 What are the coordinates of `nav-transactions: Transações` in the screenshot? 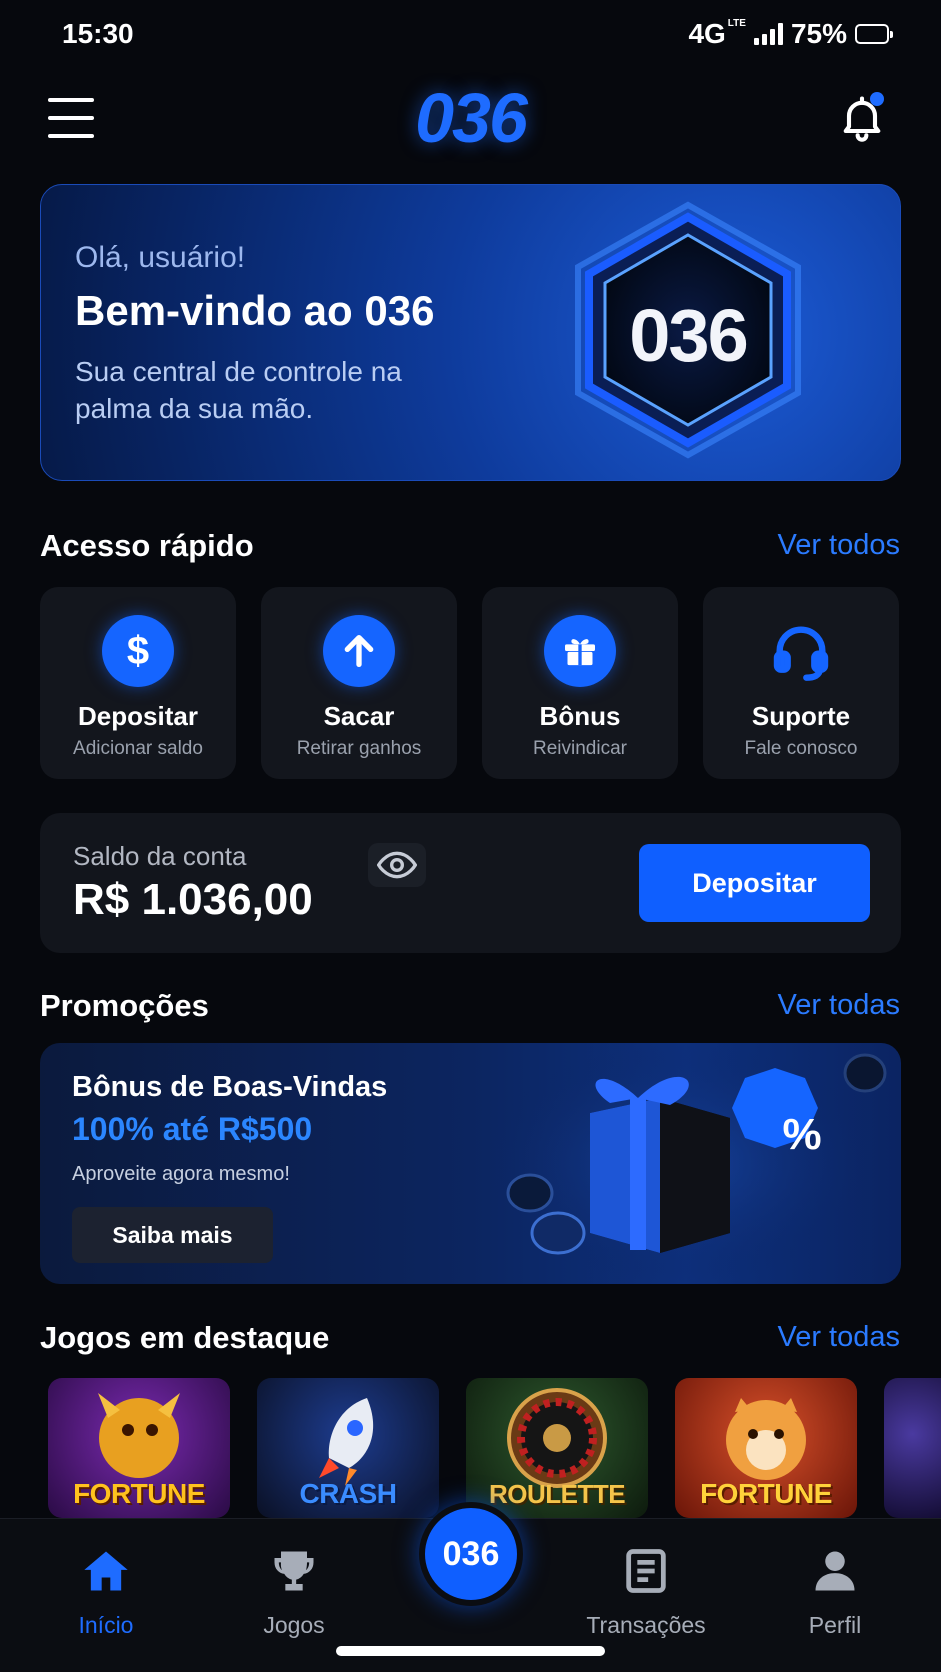 It's located at (646, 1592).